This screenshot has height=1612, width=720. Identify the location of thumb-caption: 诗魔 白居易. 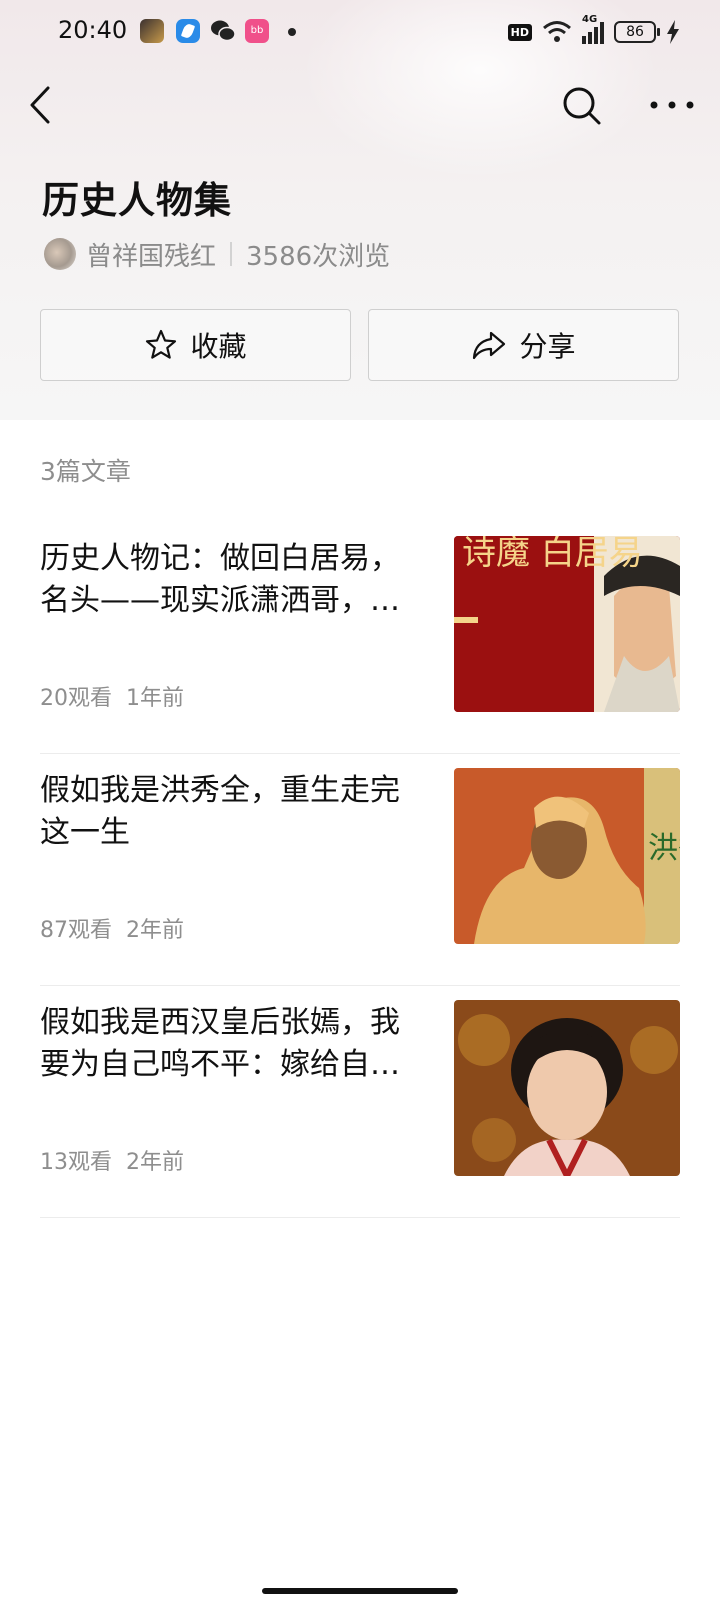
(552, 554).